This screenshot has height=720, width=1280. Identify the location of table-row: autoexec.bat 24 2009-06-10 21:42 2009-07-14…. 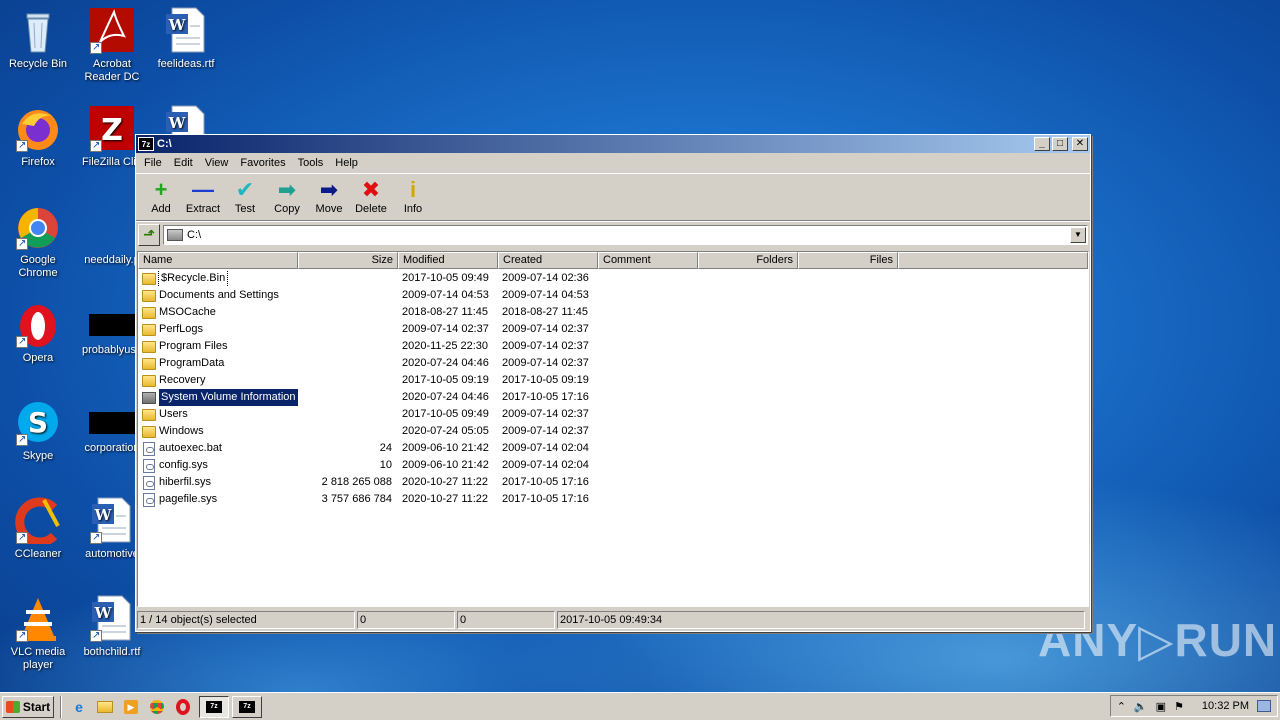
(613, 448).